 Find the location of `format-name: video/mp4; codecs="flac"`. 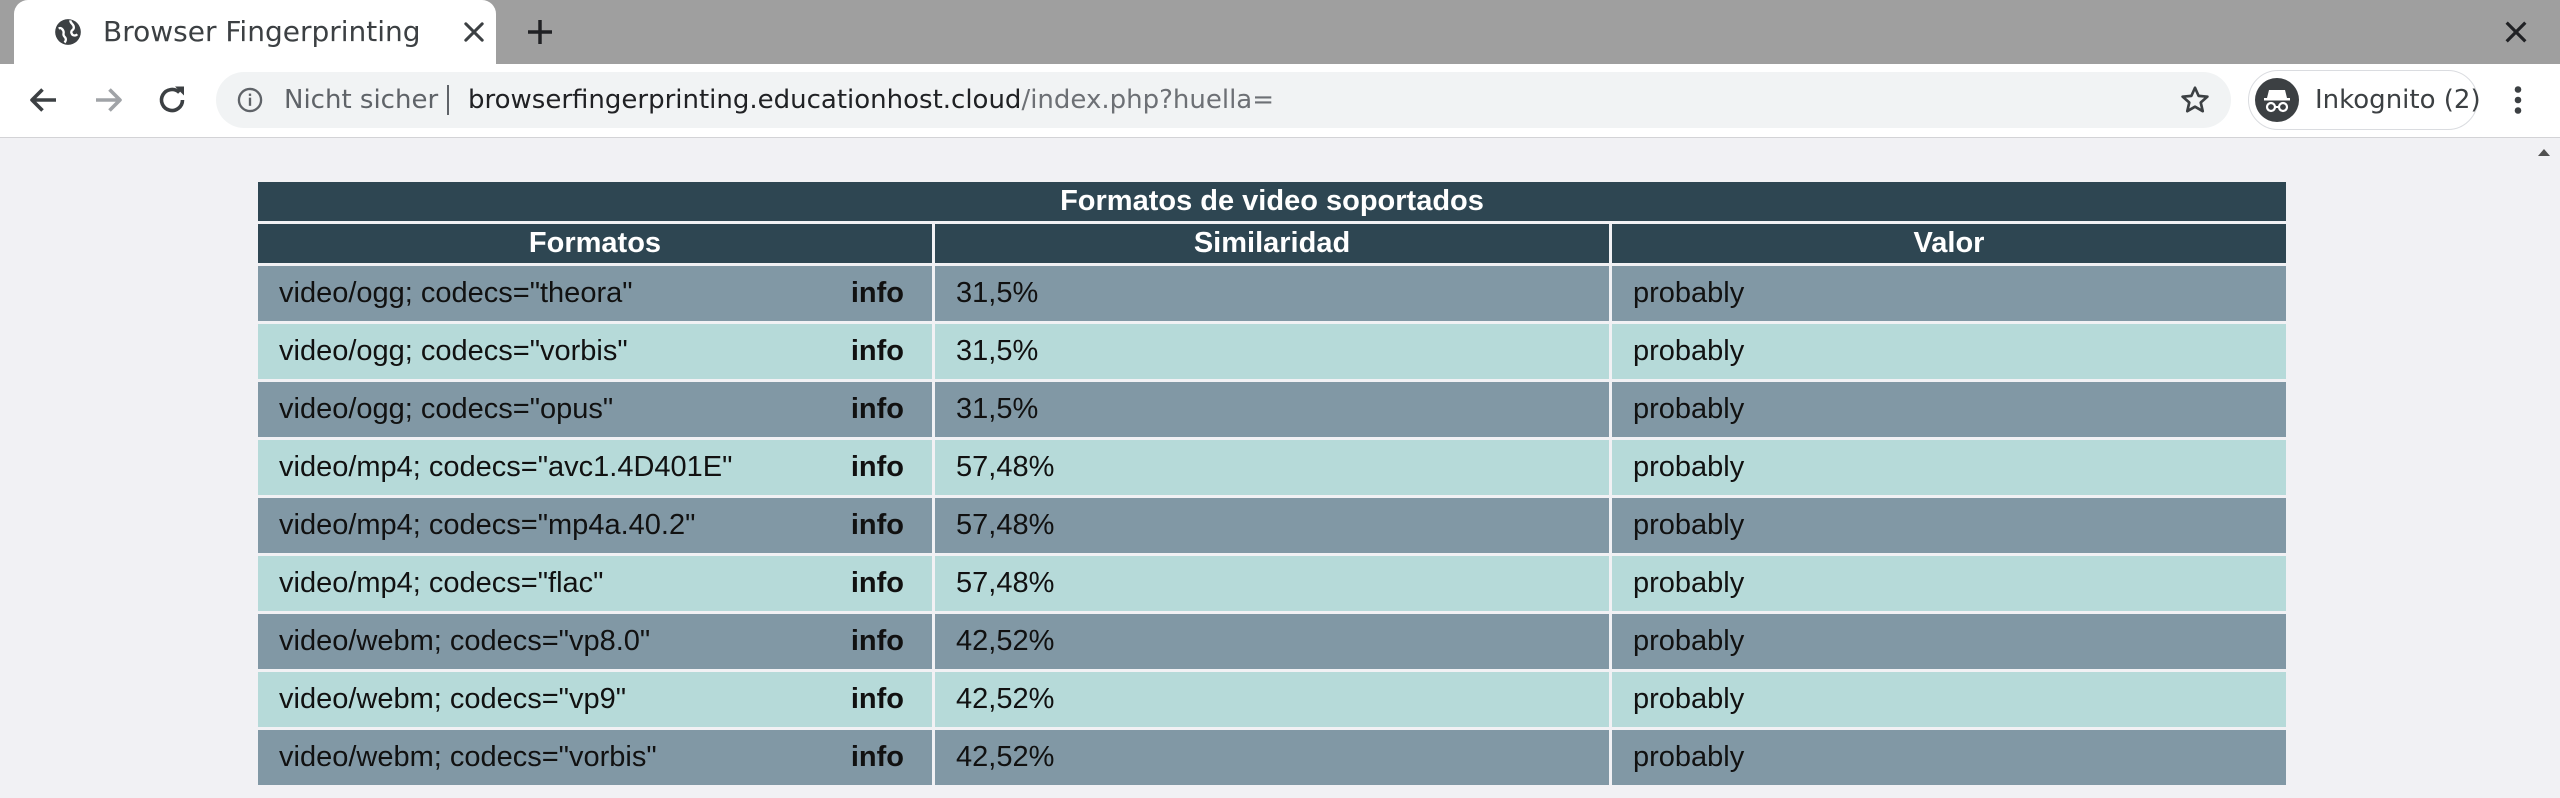

format-name: video/mp4; codecs="flac" is located at coordinates (441, 583).